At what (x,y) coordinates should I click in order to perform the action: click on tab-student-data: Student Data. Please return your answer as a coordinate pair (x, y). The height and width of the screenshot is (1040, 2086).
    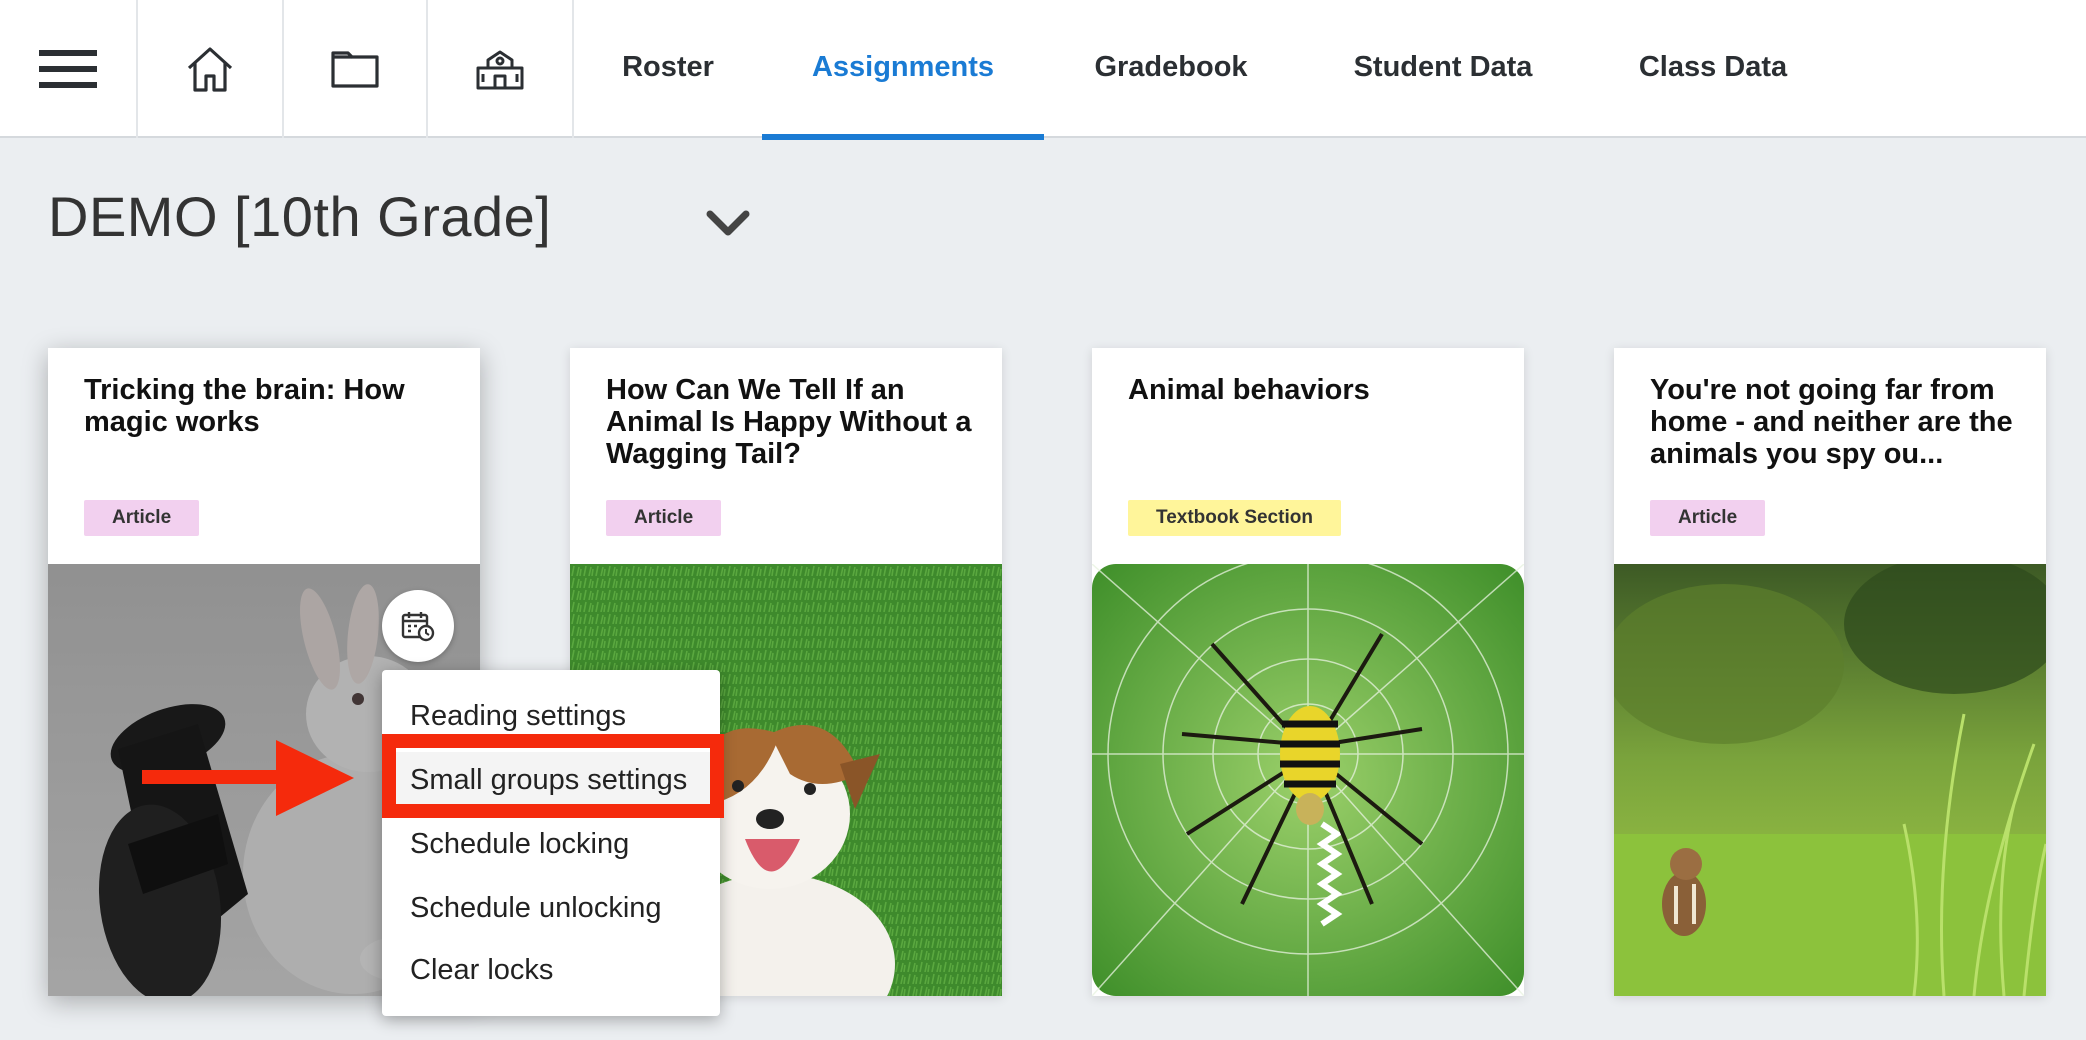
    Looking at the image, I should click on (1443, 69).